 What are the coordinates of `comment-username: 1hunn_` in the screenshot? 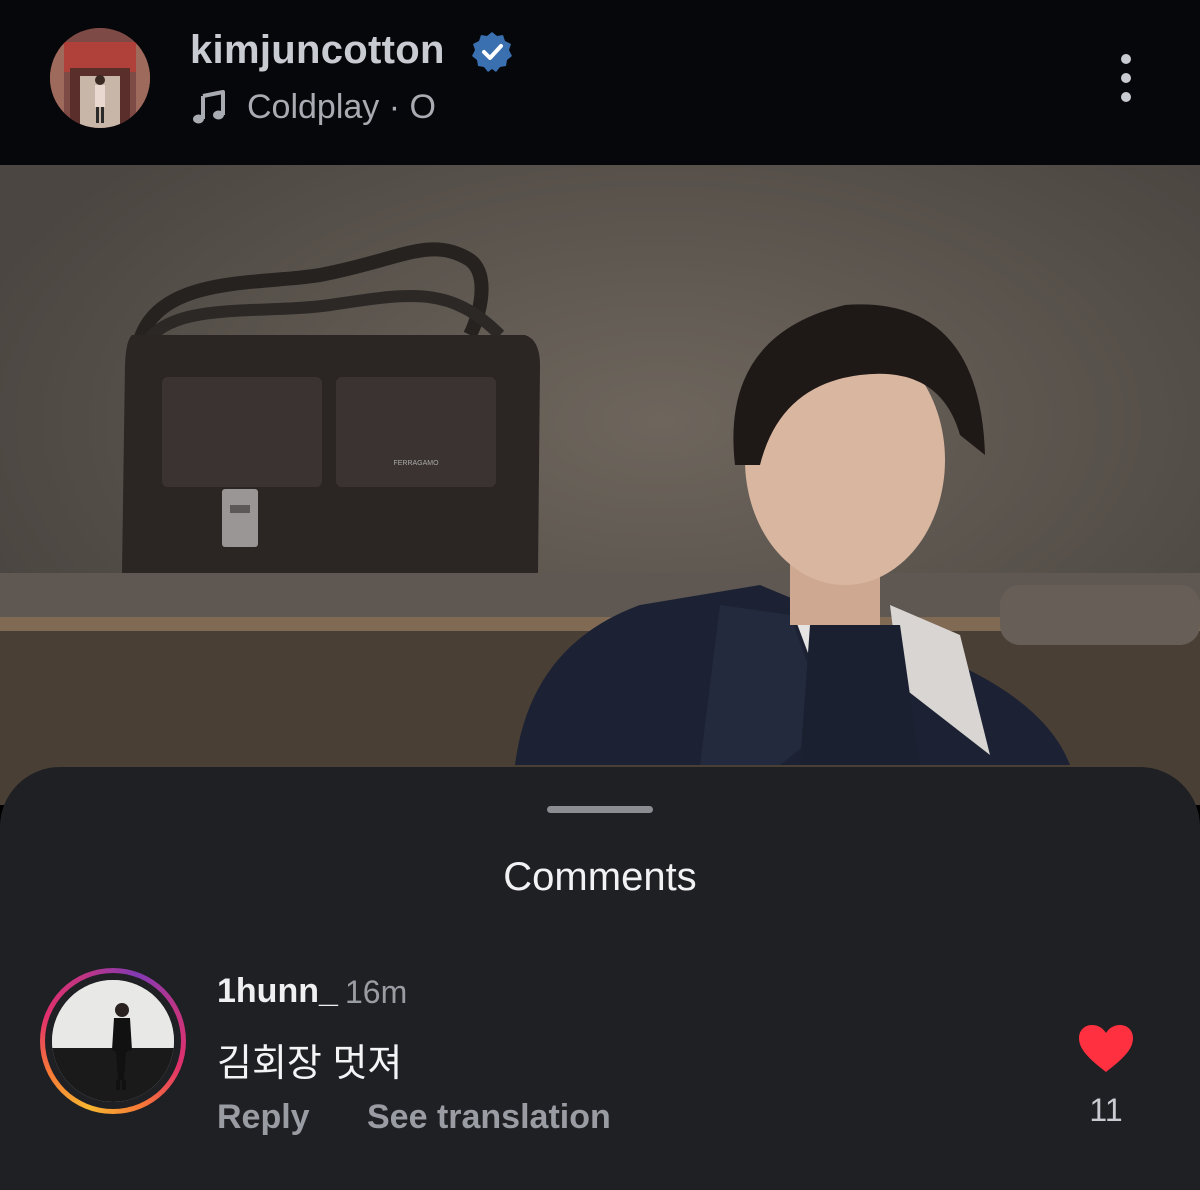 It's located at (277, 991).